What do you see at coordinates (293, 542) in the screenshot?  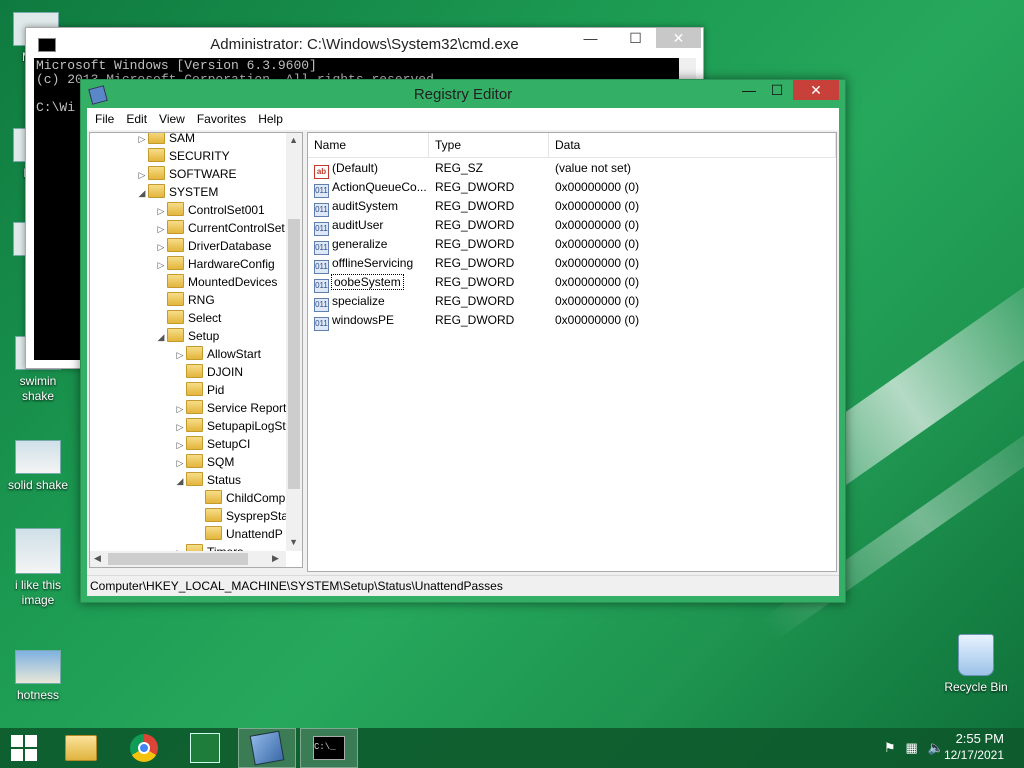 I see `scroll-down-icon: ▼` at bounding box center [293, 542].